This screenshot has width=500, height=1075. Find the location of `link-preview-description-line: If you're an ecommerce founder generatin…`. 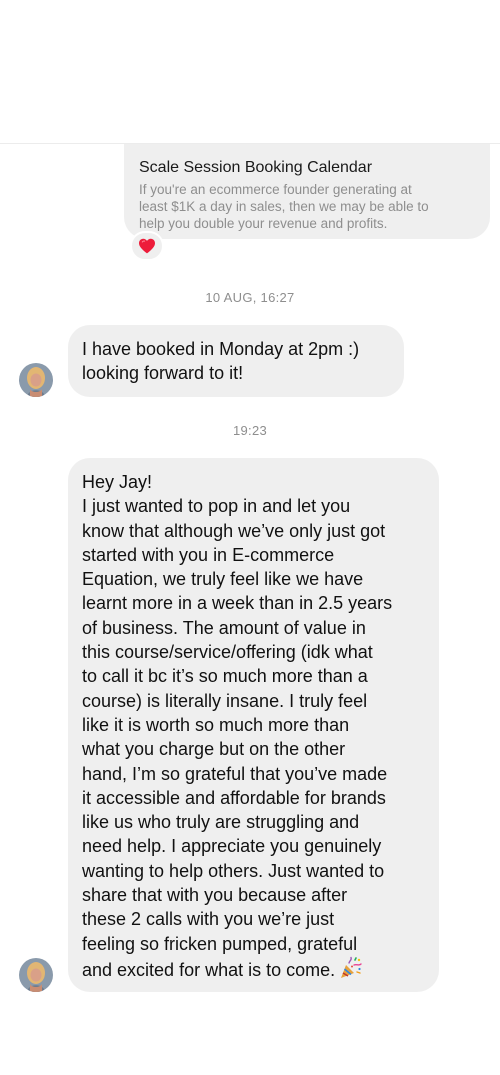

link-preview-description-line: If you're an ecommerce founder generatin… is located at coordinates (275, 189).